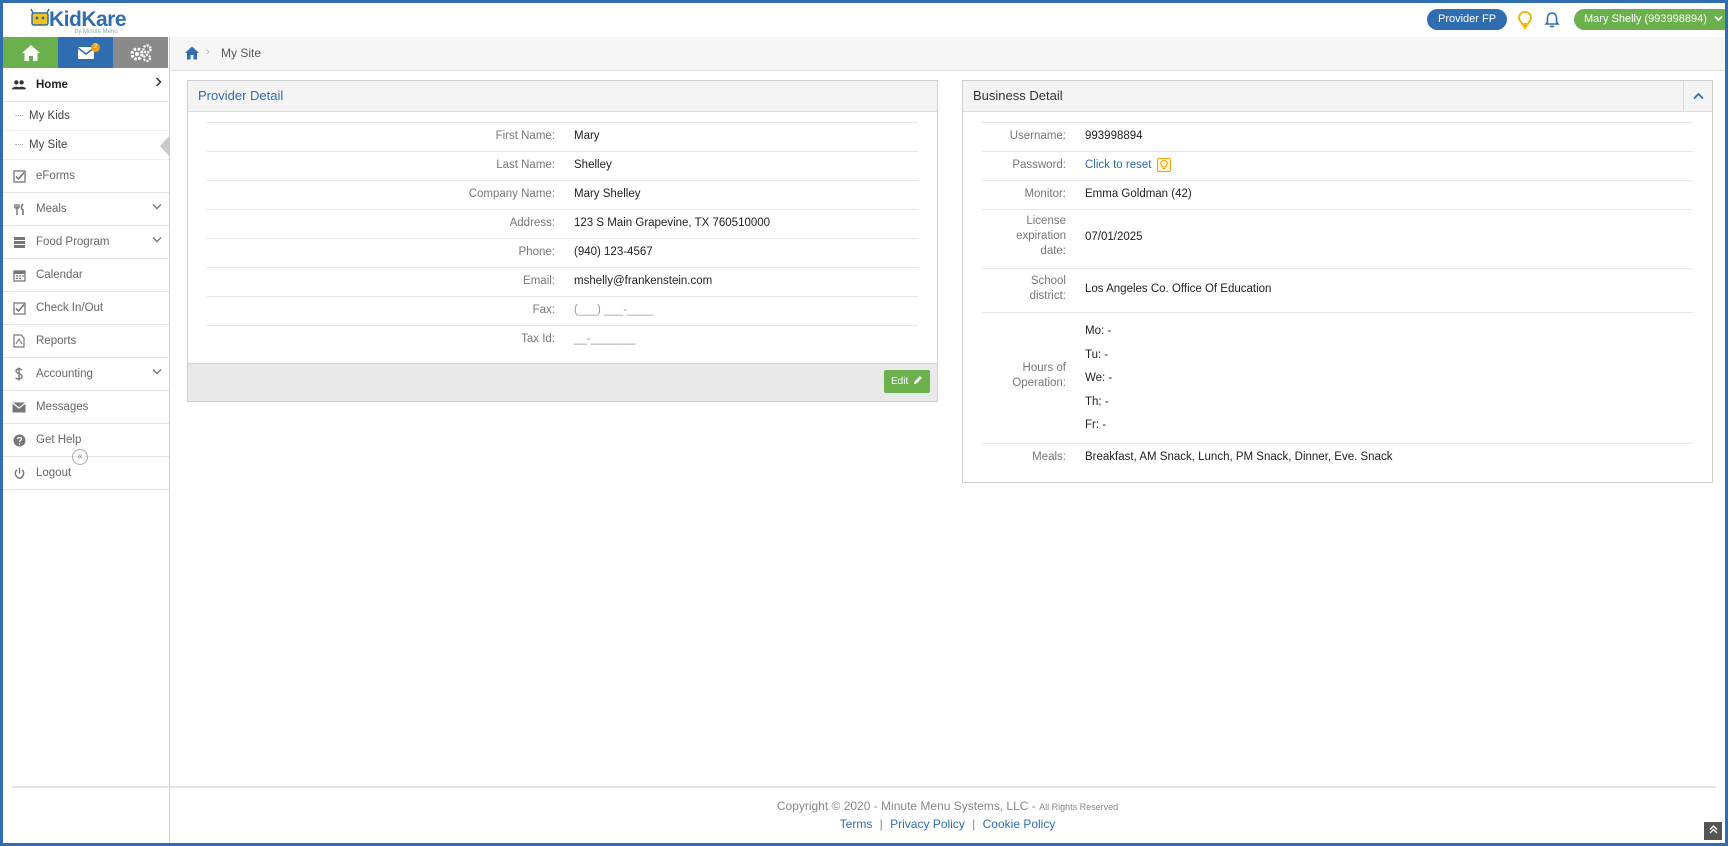  I want to click on field-label: Tax Id:, so click(538, 339).